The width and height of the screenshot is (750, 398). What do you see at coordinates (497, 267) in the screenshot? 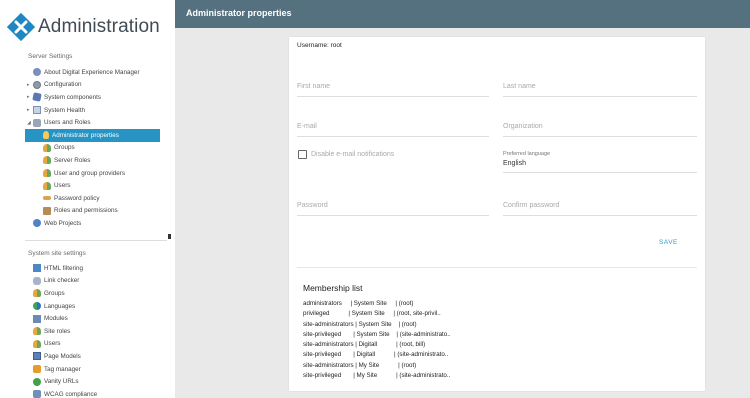
I see `section-divider` at bounding box center [497, 267].